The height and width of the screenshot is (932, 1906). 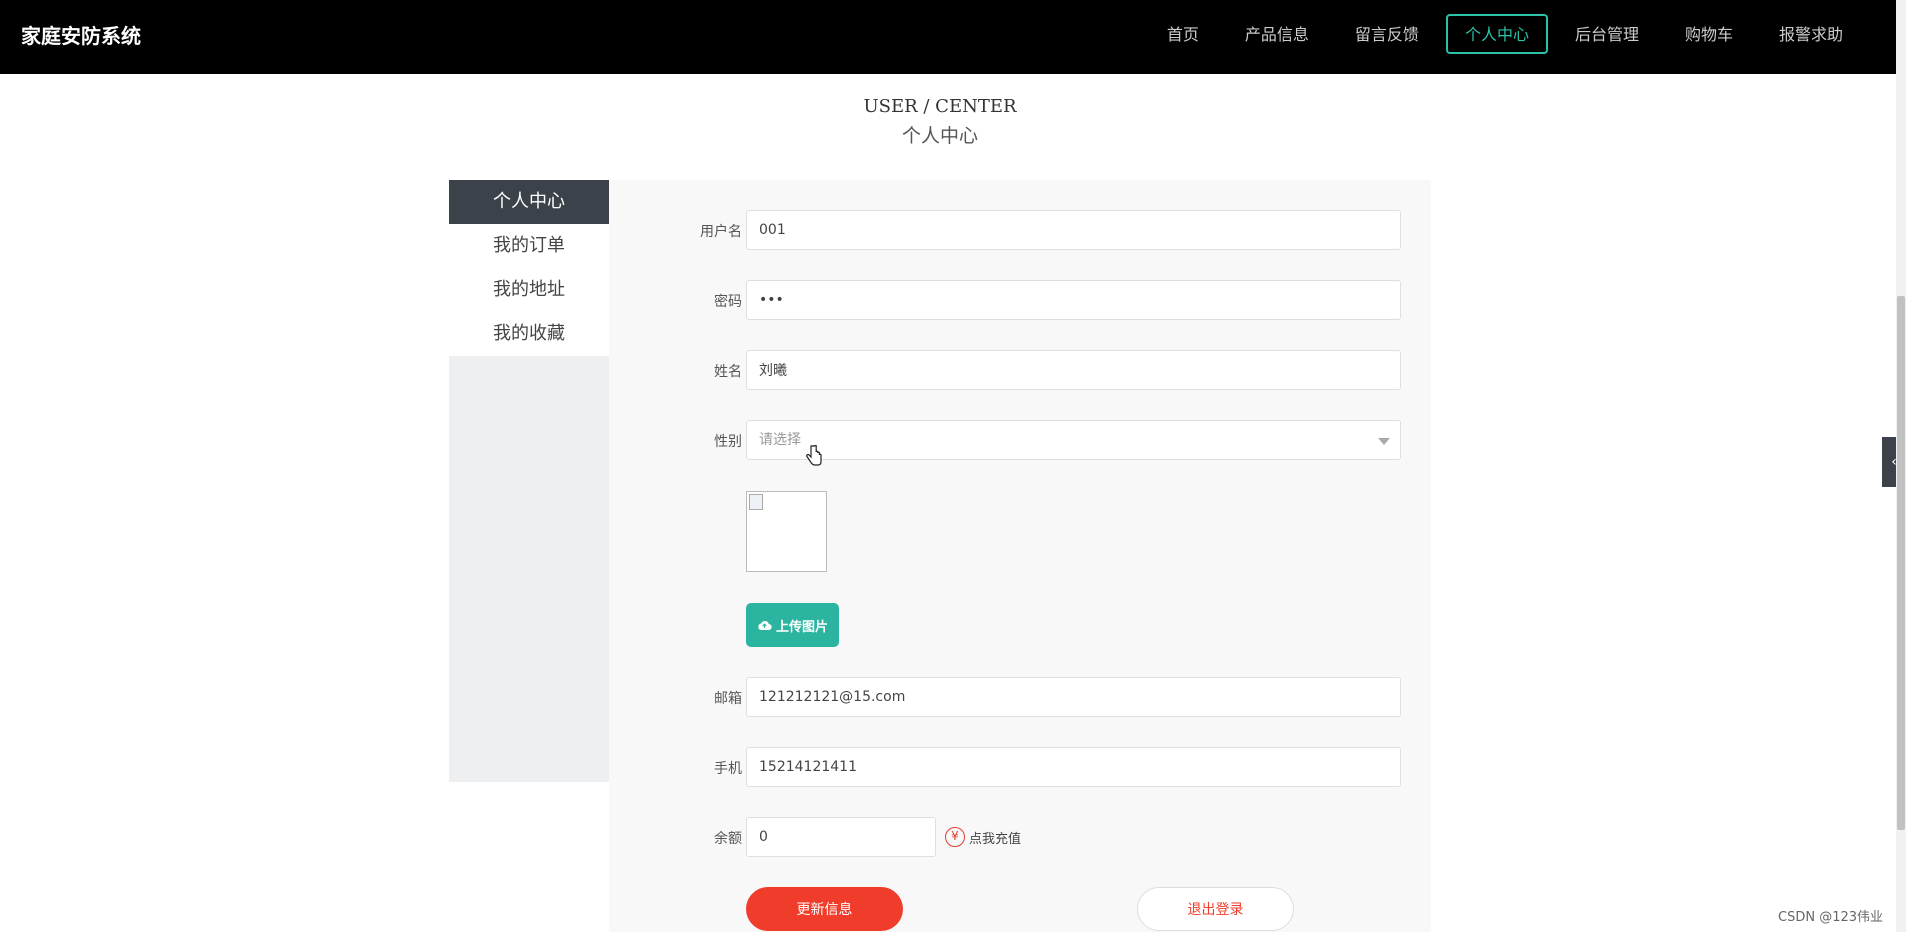 What do you see at coordinates (1709, 34) in the screenshot?
I see `nav-item-cart: 购物车` at bounding box center [1709, 34].